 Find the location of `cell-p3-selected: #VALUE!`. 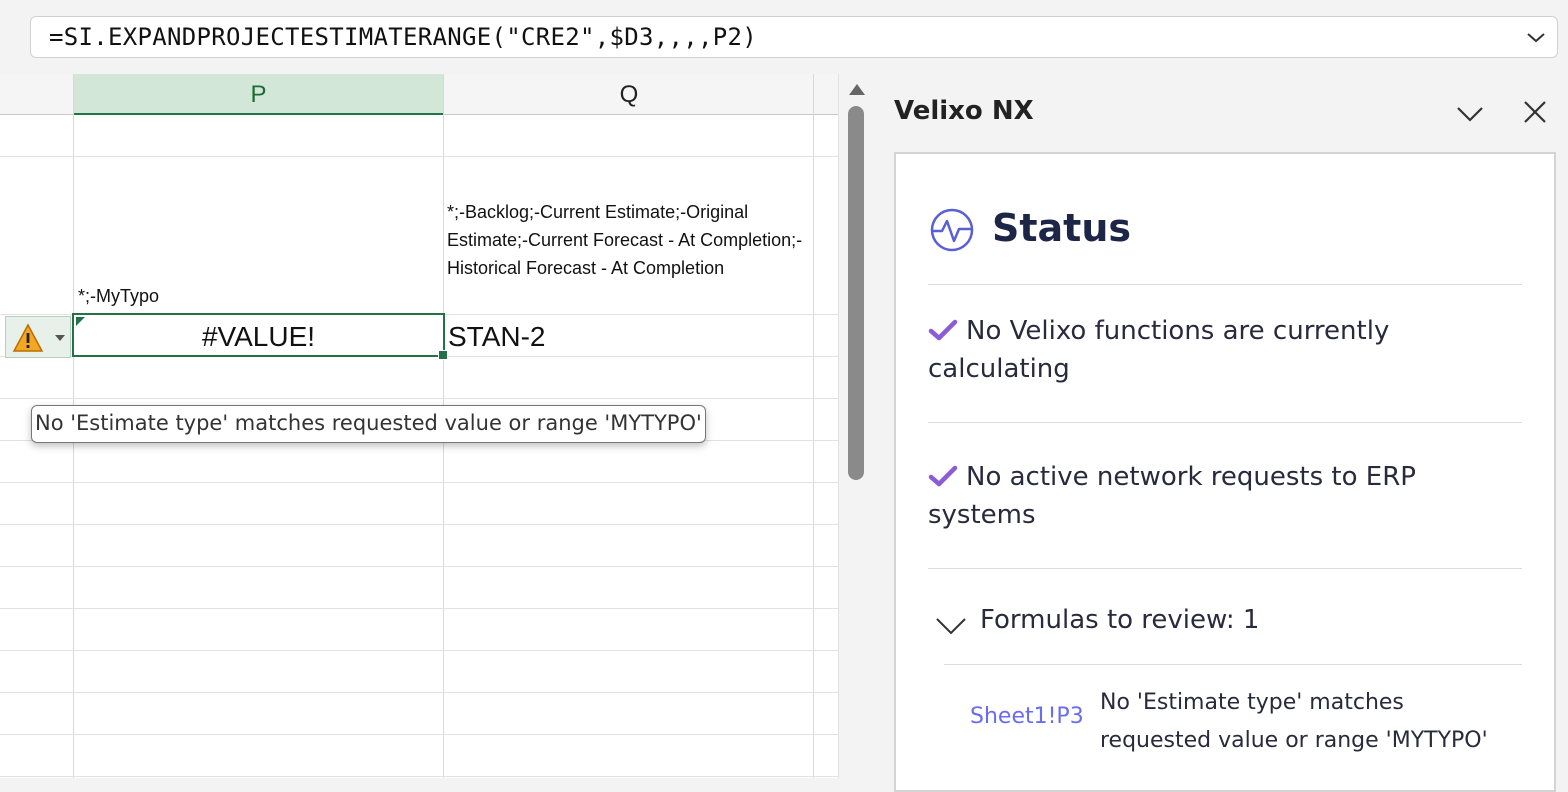

cell-p3-selected: #VALUE! is located at coordinates (260, 336).